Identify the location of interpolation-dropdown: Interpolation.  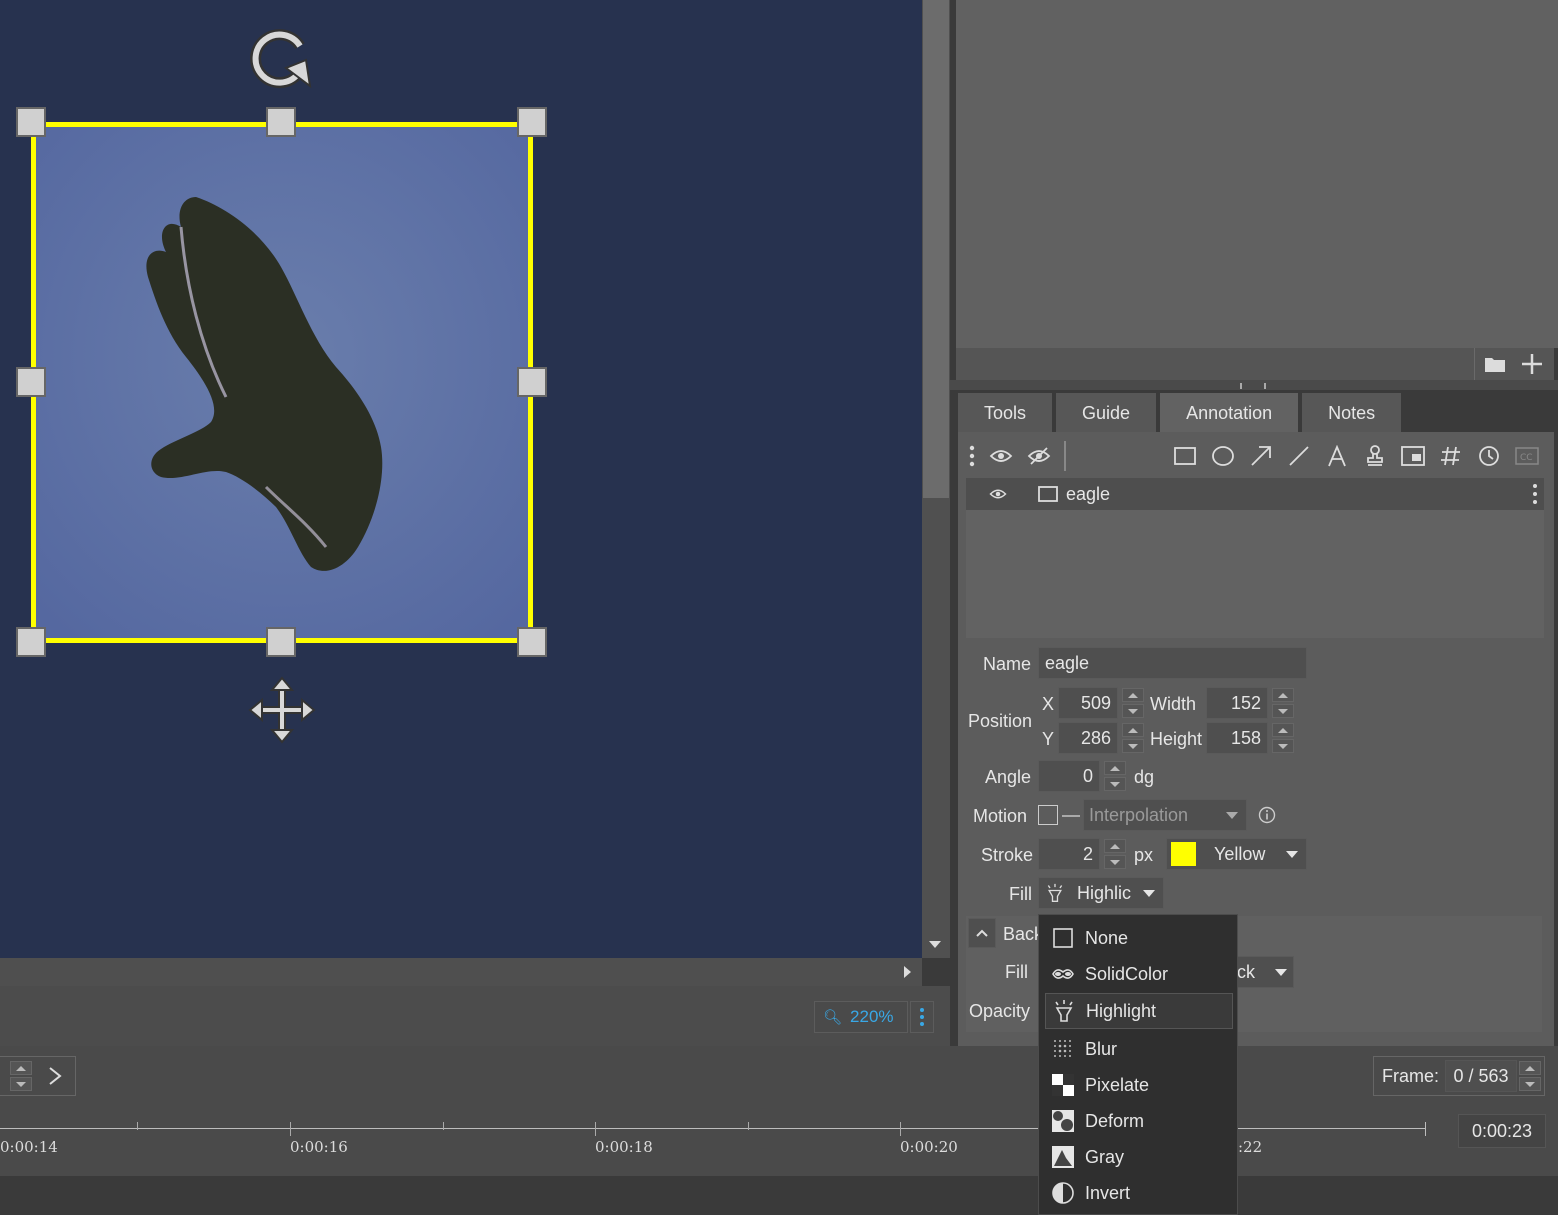
(1165, 815).